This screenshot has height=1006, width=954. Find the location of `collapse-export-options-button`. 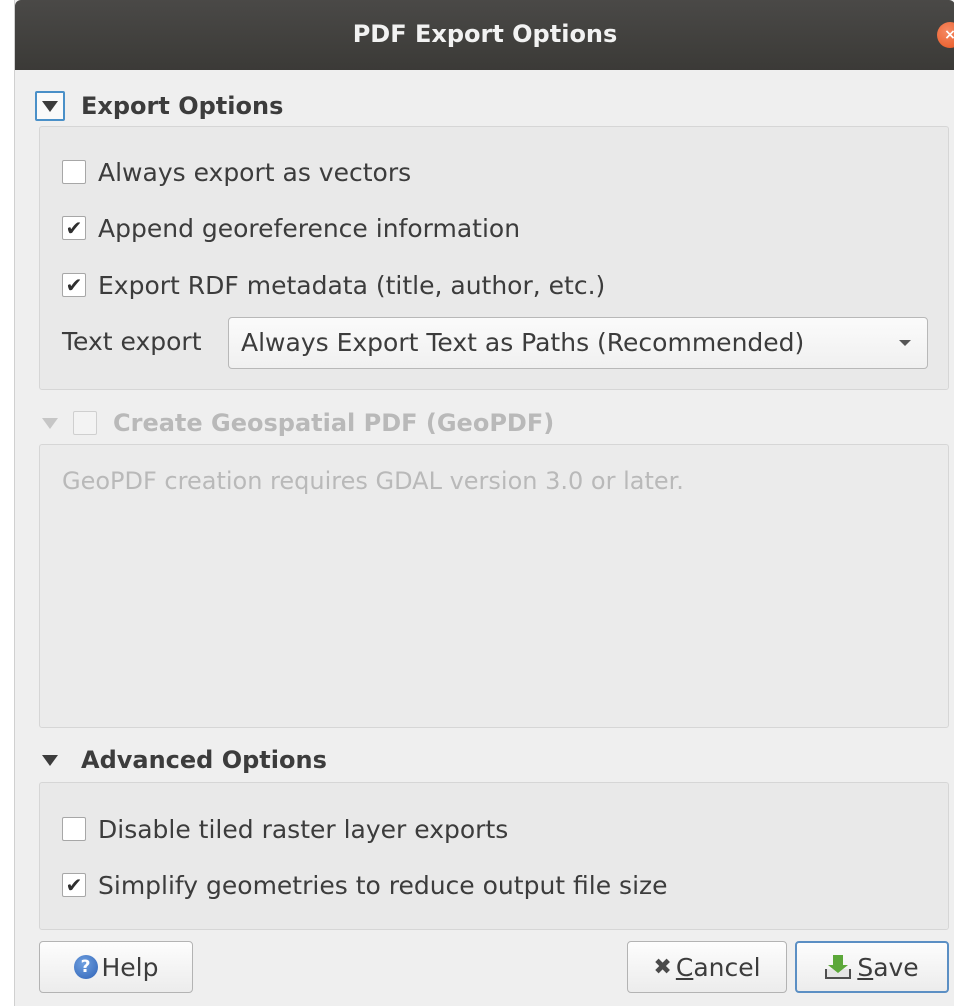

collapse-export-options-button is located at coordinates (50, 106).